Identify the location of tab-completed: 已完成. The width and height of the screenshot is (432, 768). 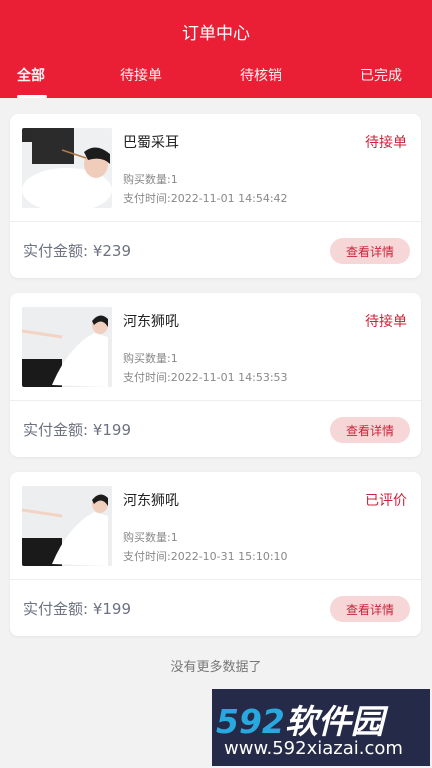
(381, 75).